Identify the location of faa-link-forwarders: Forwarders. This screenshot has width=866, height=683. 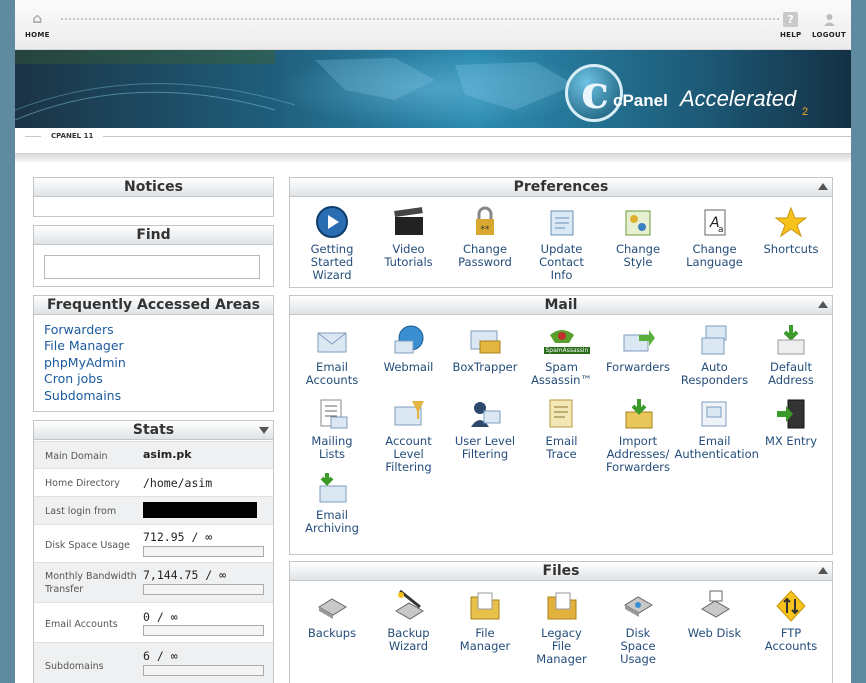
(153, 330).